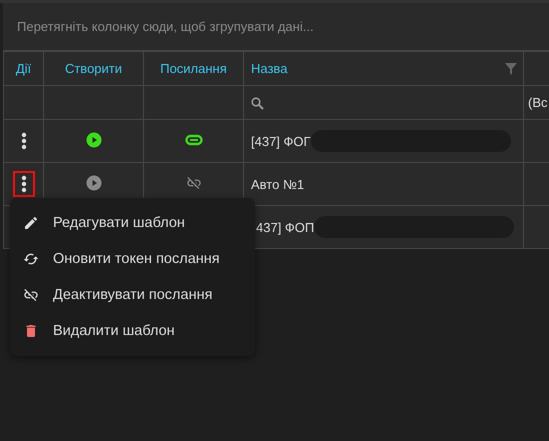  What do you see at coordinates (511, 68) in the screenshot?
I see `filter-icon` at bounding box center [511, 68].